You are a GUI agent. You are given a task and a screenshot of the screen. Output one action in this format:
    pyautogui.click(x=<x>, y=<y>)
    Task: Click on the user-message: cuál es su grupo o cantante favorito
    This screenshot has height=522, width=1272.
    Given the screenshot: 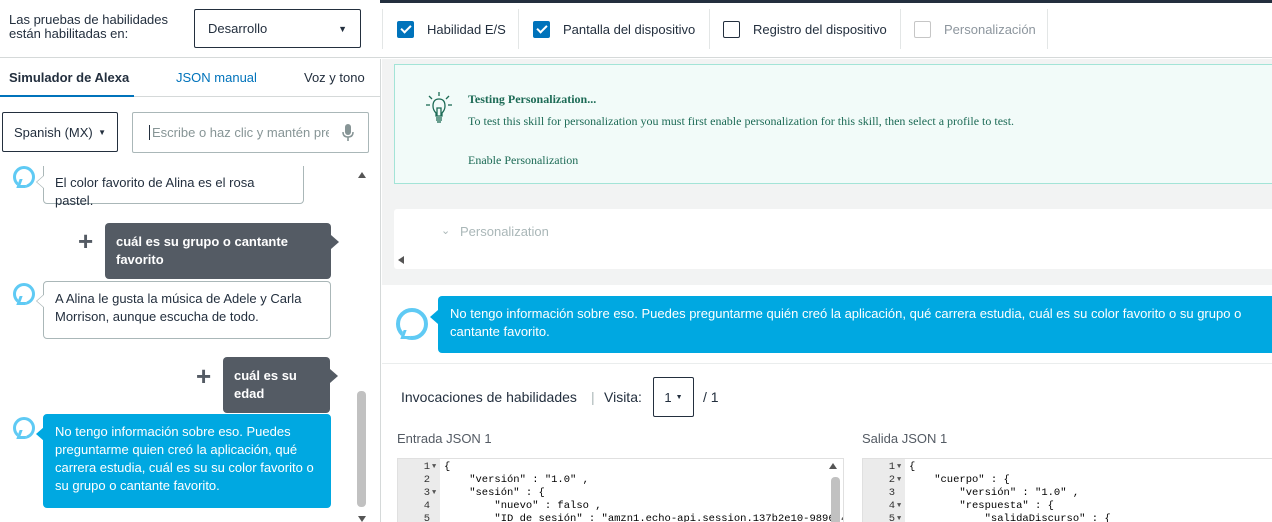 What is the action you would take?
    pyautogui.click(x=222, y=251)
    